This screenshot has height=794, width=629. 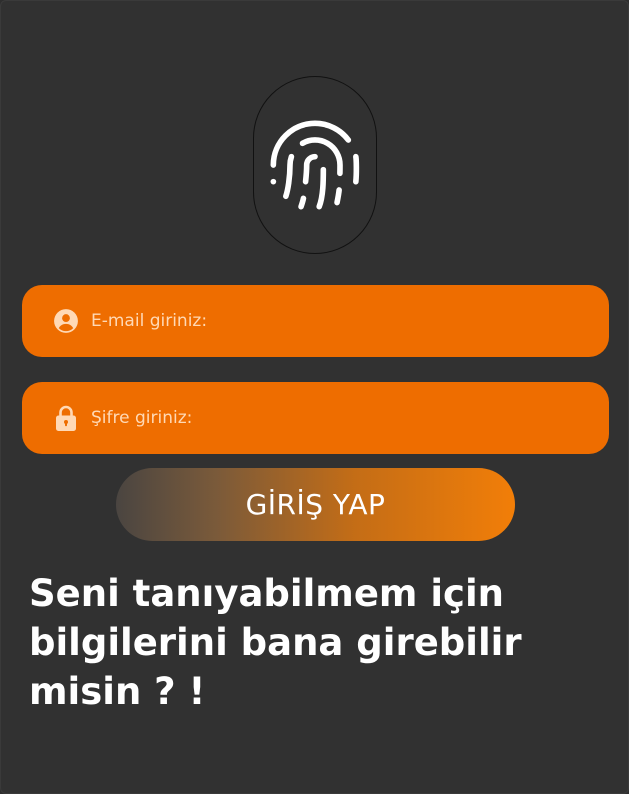 I want to click on user-circle-icon, so click(x=66, y=321).